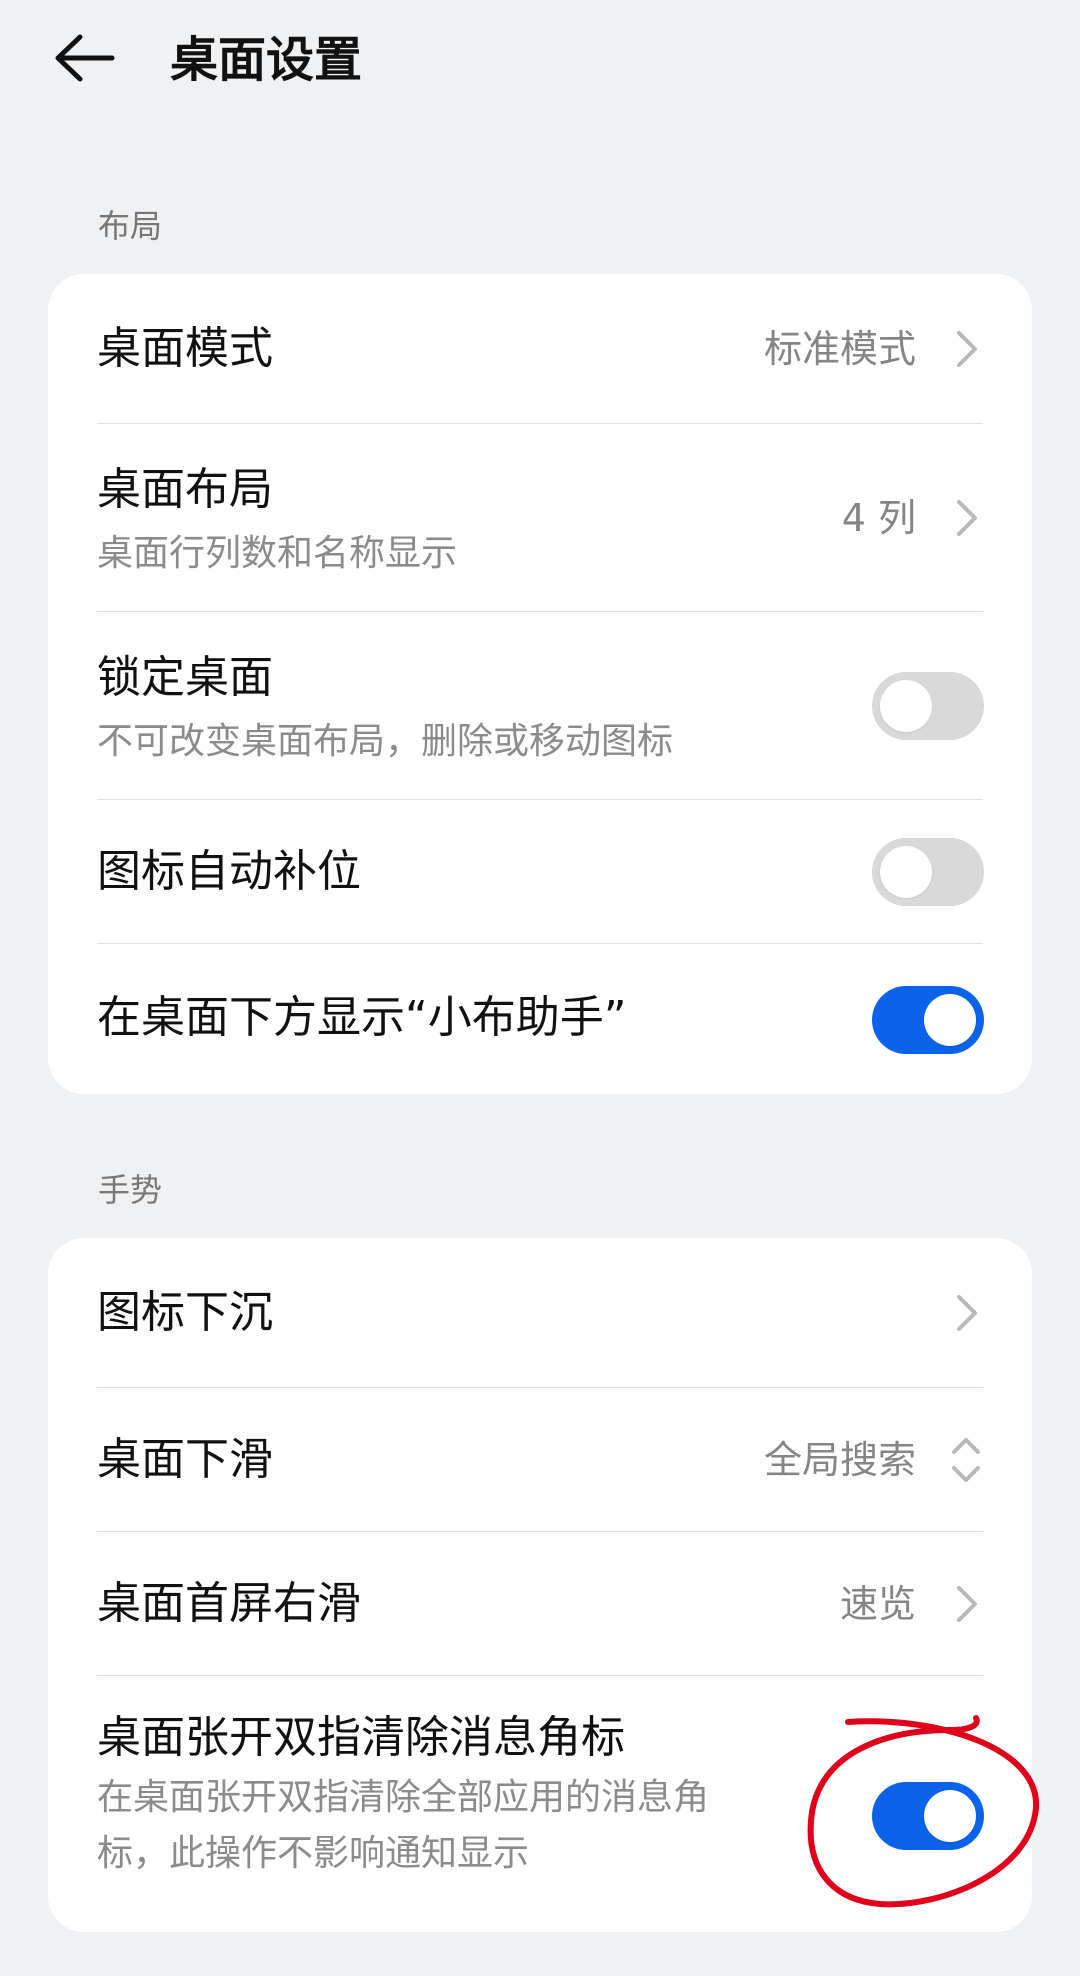 This screenshot has width=1080, height=1976. What do you see at coordinates (361, 1737) in the screenshot?
I see `setting-title: 桌面张开双指清除消息角标` at bounding box center [361, 1737].